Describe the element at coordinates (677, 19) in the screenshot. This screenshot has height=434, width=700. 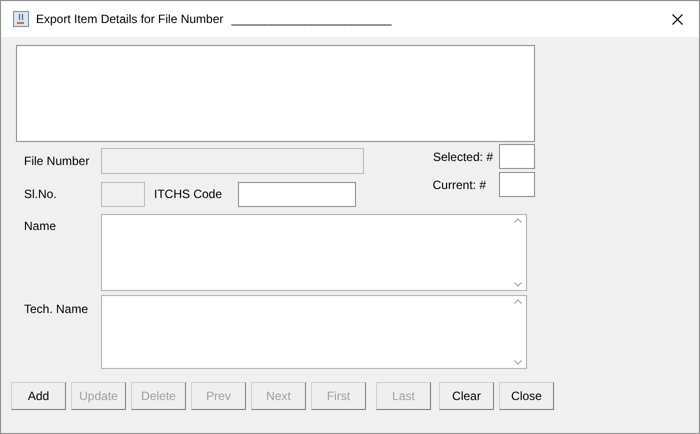
I see `close-icon` at that location.